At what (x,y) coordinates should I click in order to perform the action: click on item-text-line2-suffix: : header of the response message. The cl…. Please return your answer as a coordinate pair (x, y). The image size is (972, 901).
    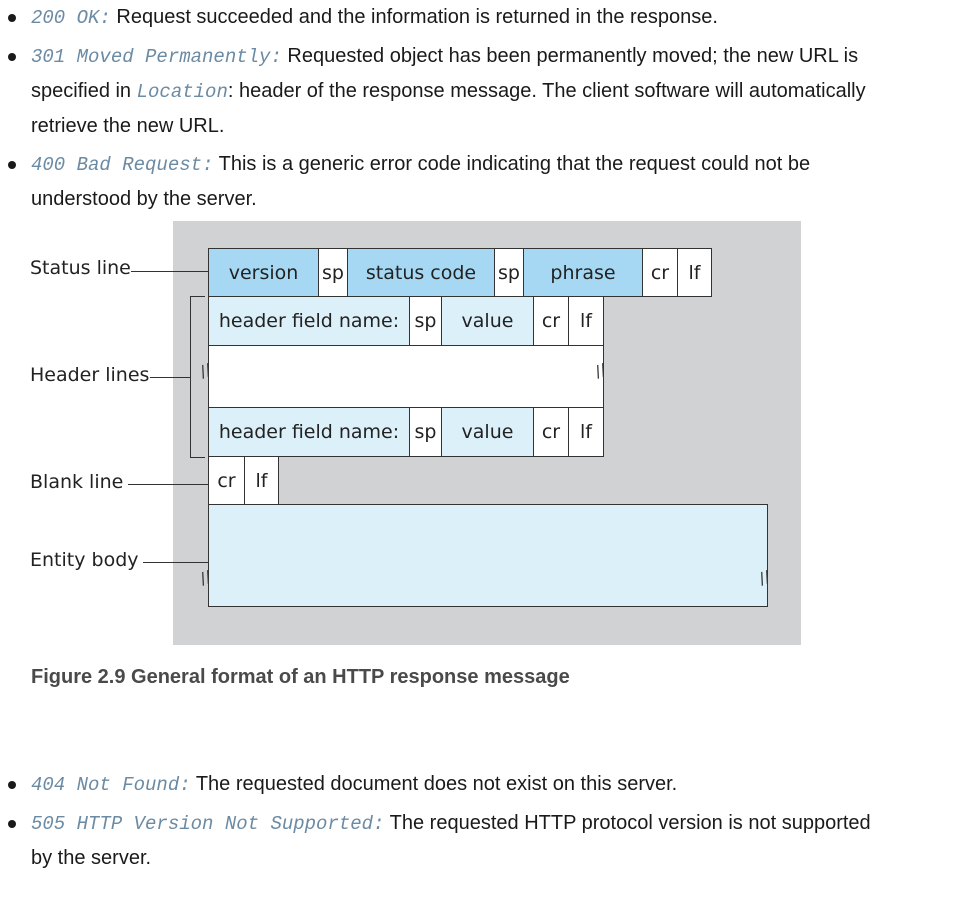
    Looking at the image, I should click on (546, 91).